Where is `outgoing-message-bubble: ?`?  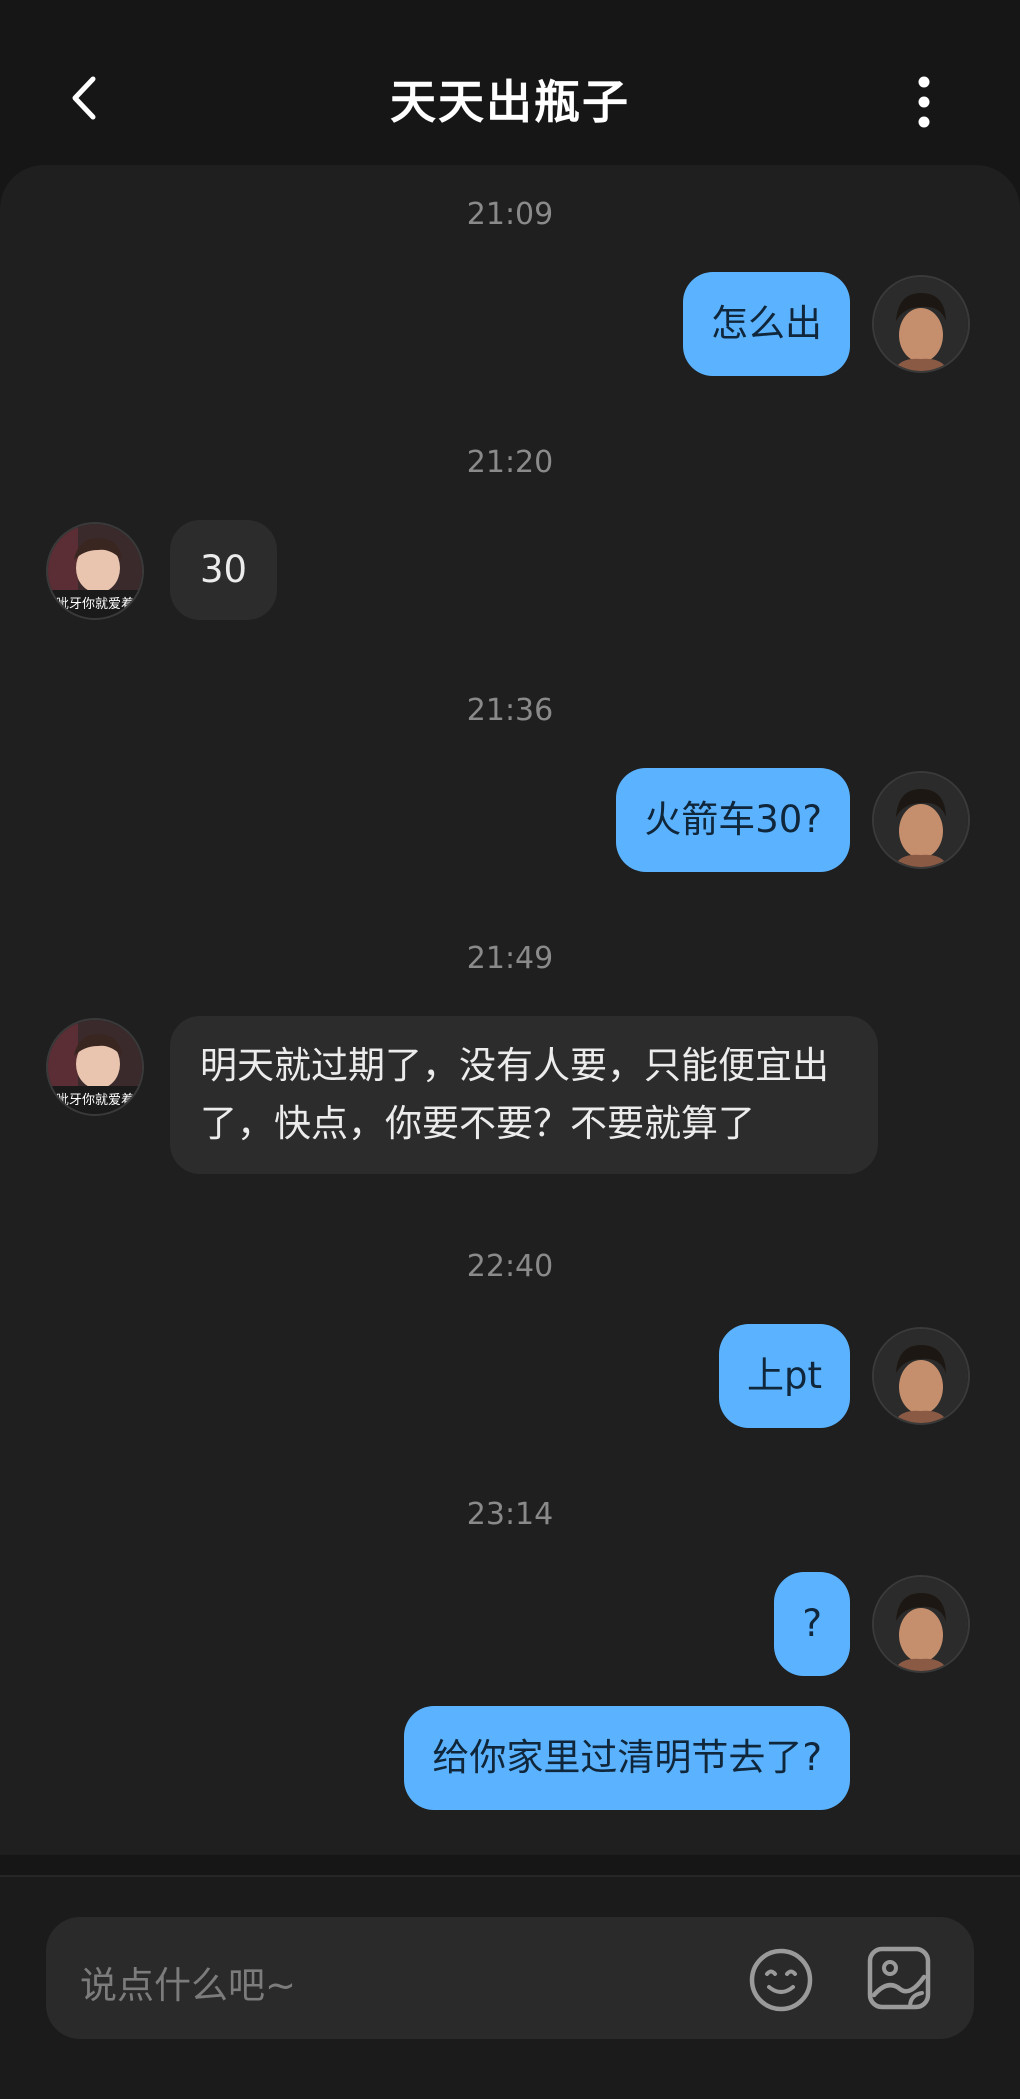
outgoing-message-bubble: ? is located at coordinates (812, 1624).